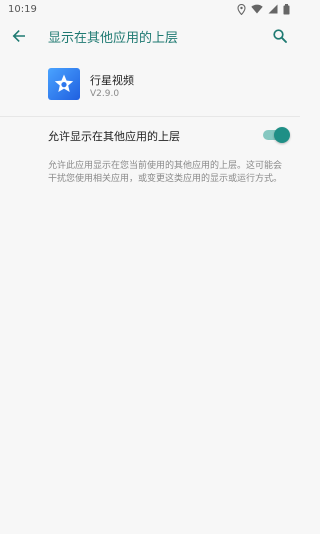 The height and width of the screenshot is (534, 320). Describe the element at coordinates (150, 9) in the screenshot. I see `status-bar: 10:19` at that location.